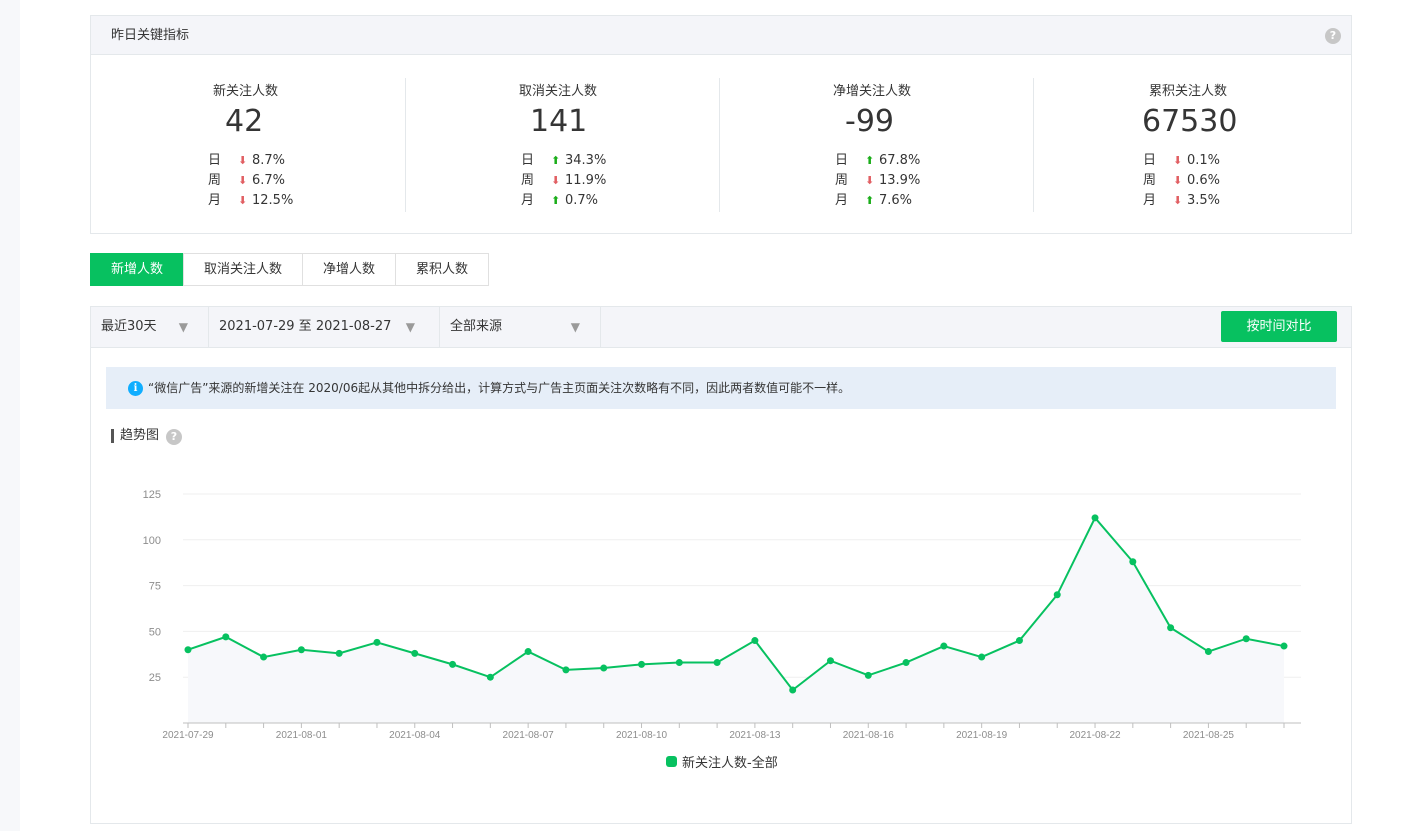 The height and width of the screenshot is (831, 1410). I want to click on key-metrics-title: 昨日关键指标, so click(150, 35).